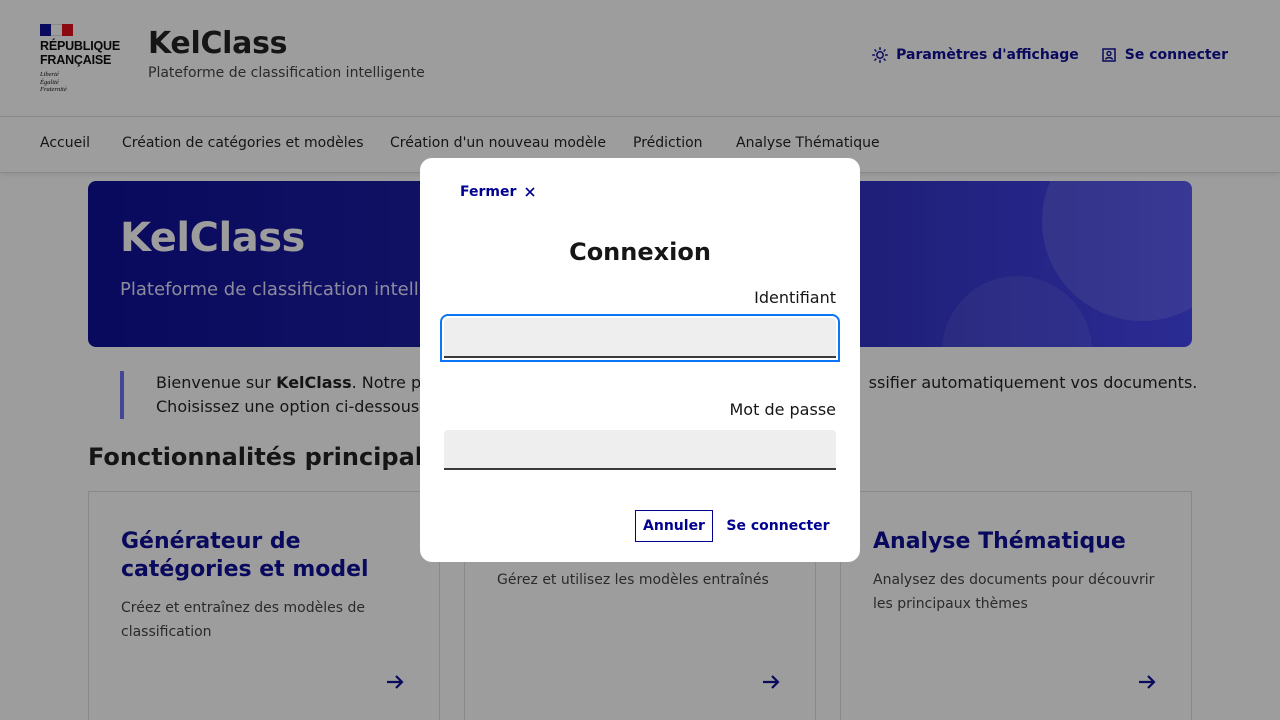 This screenshot has height=720, width=1280. What do you see at coordinates (640, 252) in the screenshot?
I see `modal-title: Connexion` at bounding box center [640, 252].